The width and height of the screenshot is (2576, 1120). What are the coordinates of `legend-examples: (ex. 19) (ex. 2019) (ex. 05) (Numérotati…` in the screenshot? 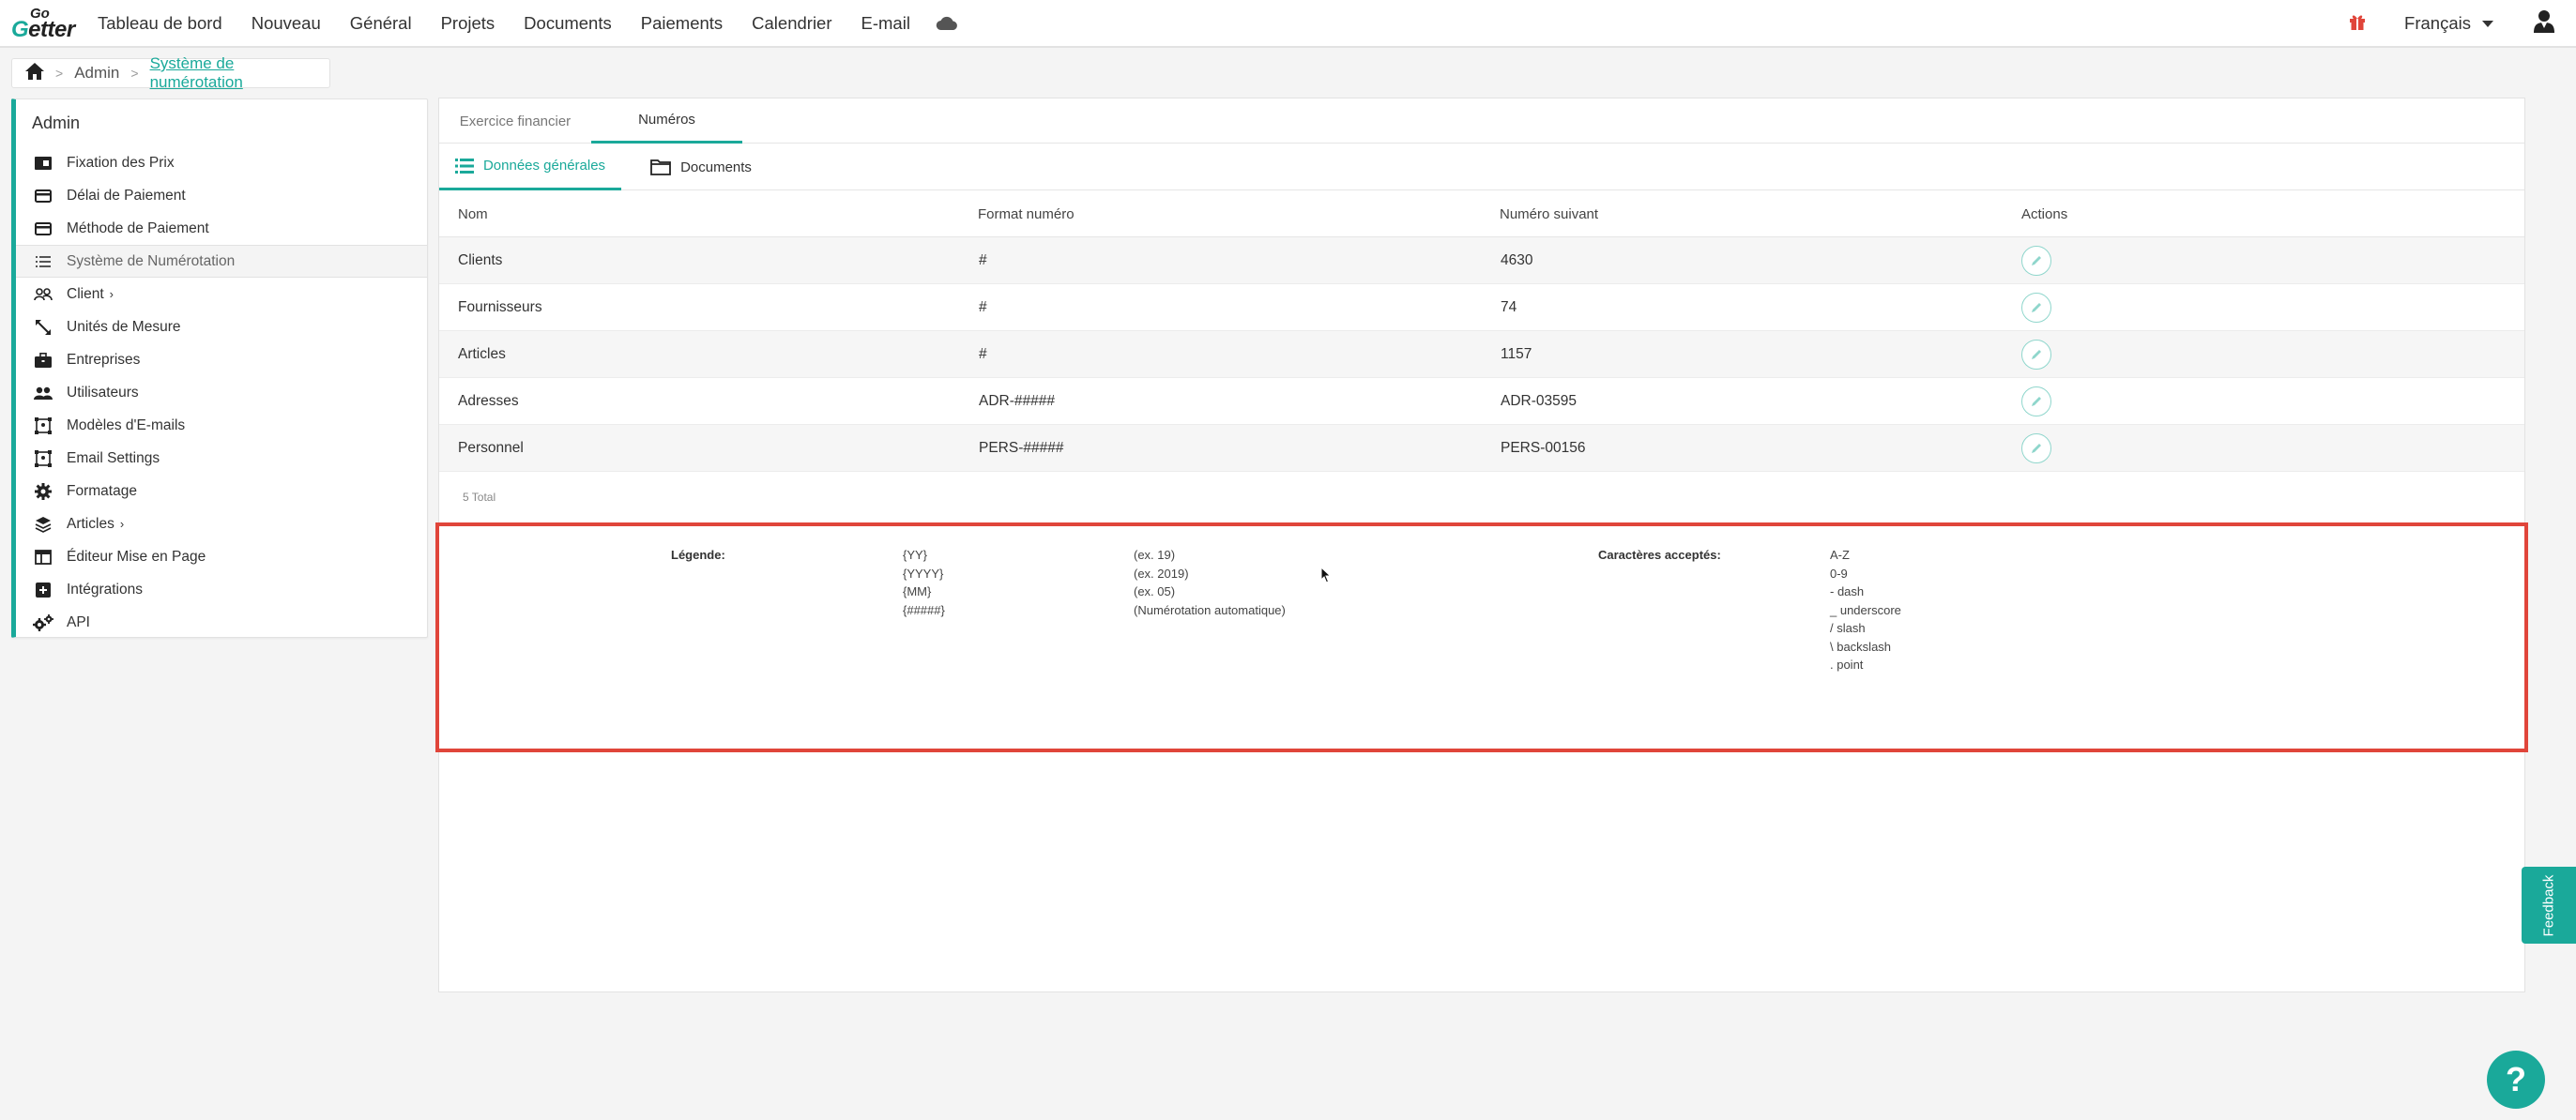 It's located at (1210, 582).